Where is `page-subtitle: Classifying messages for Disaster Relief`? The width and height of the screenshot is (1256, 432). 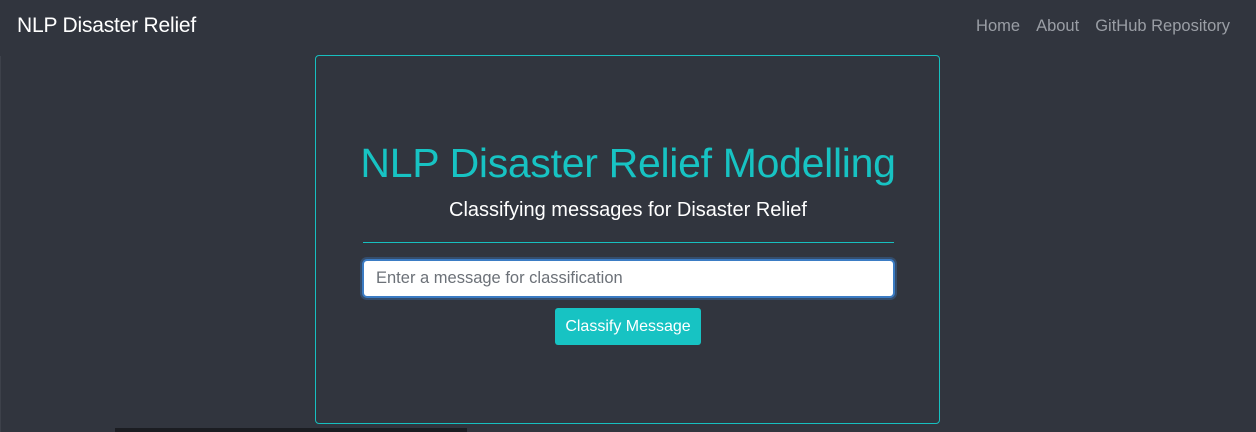
page-subtitle: Classifying messages for Disaster Relief is located at coordinates (628, 210).